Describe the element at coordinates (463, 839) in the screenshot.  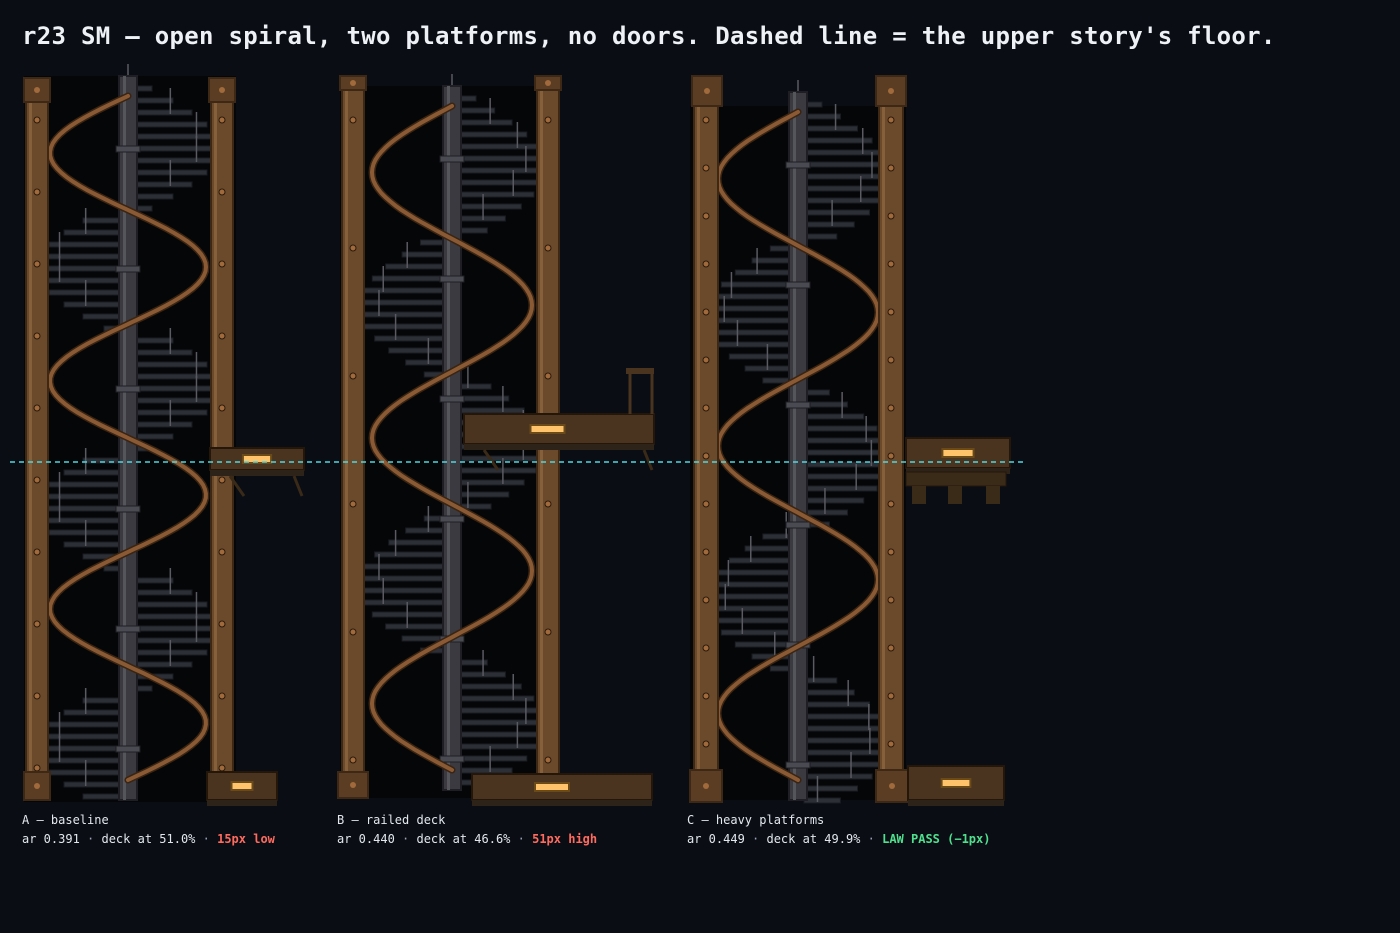
I see `deck-position: deck at 46.6%` at that location.